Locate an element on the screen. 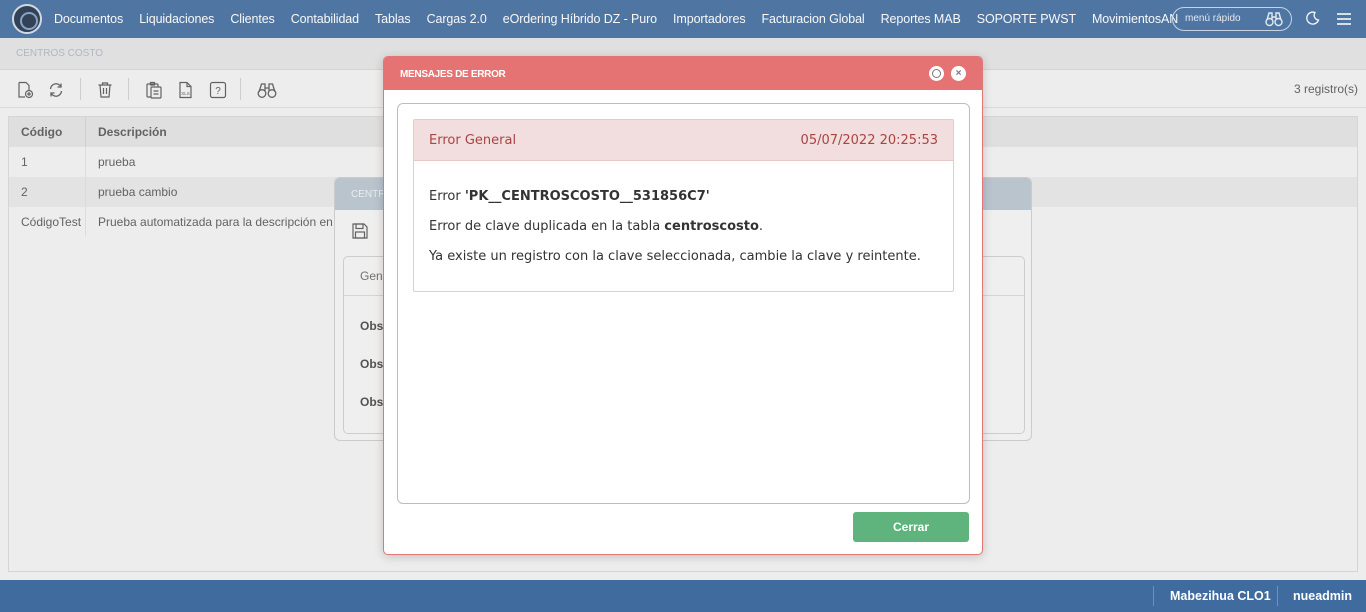  maximize-icon is located at coordinates (936, 73).